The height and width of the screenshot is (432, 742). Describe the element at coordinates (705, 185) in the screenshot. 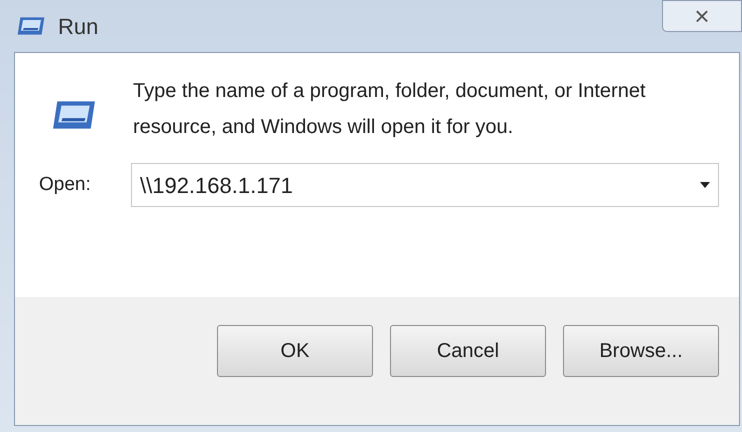

I see `dropdown-arrow-icon` at that location.